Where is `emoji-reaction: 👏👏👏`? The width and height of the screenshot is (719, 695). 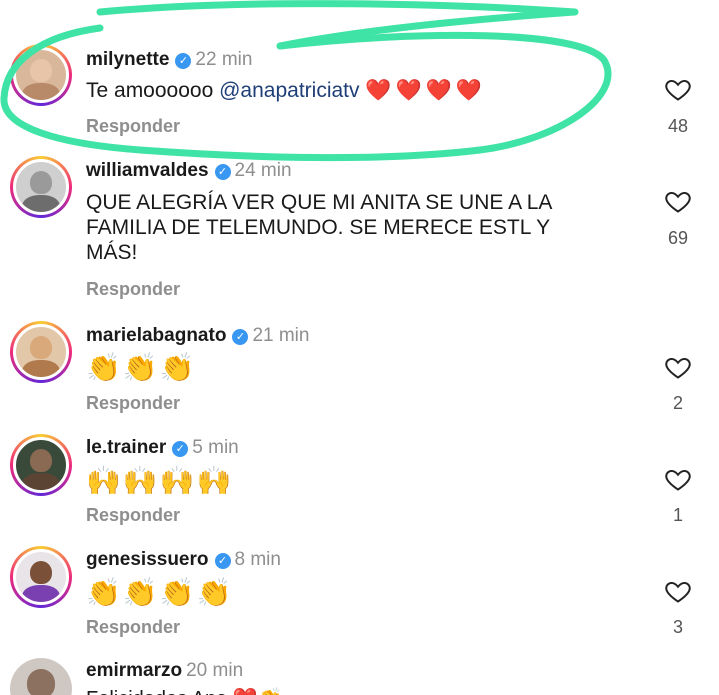
emoji-reaction: 👏👏👏 is located at coordinates (141, 367).